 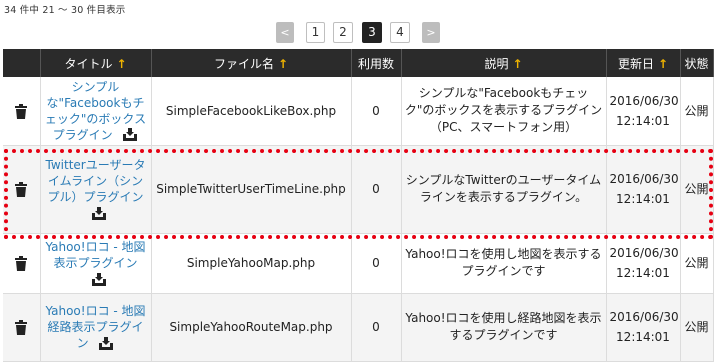 I want to click on file-cell: SimpleTwitterUserTimeLine.php, so click(x=251, y=189).